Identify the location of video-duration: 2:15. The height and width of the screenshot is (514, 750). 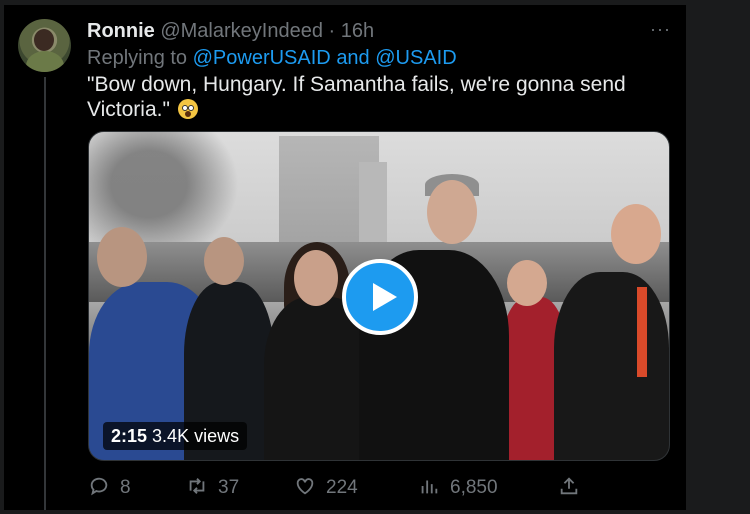
(129, 436).